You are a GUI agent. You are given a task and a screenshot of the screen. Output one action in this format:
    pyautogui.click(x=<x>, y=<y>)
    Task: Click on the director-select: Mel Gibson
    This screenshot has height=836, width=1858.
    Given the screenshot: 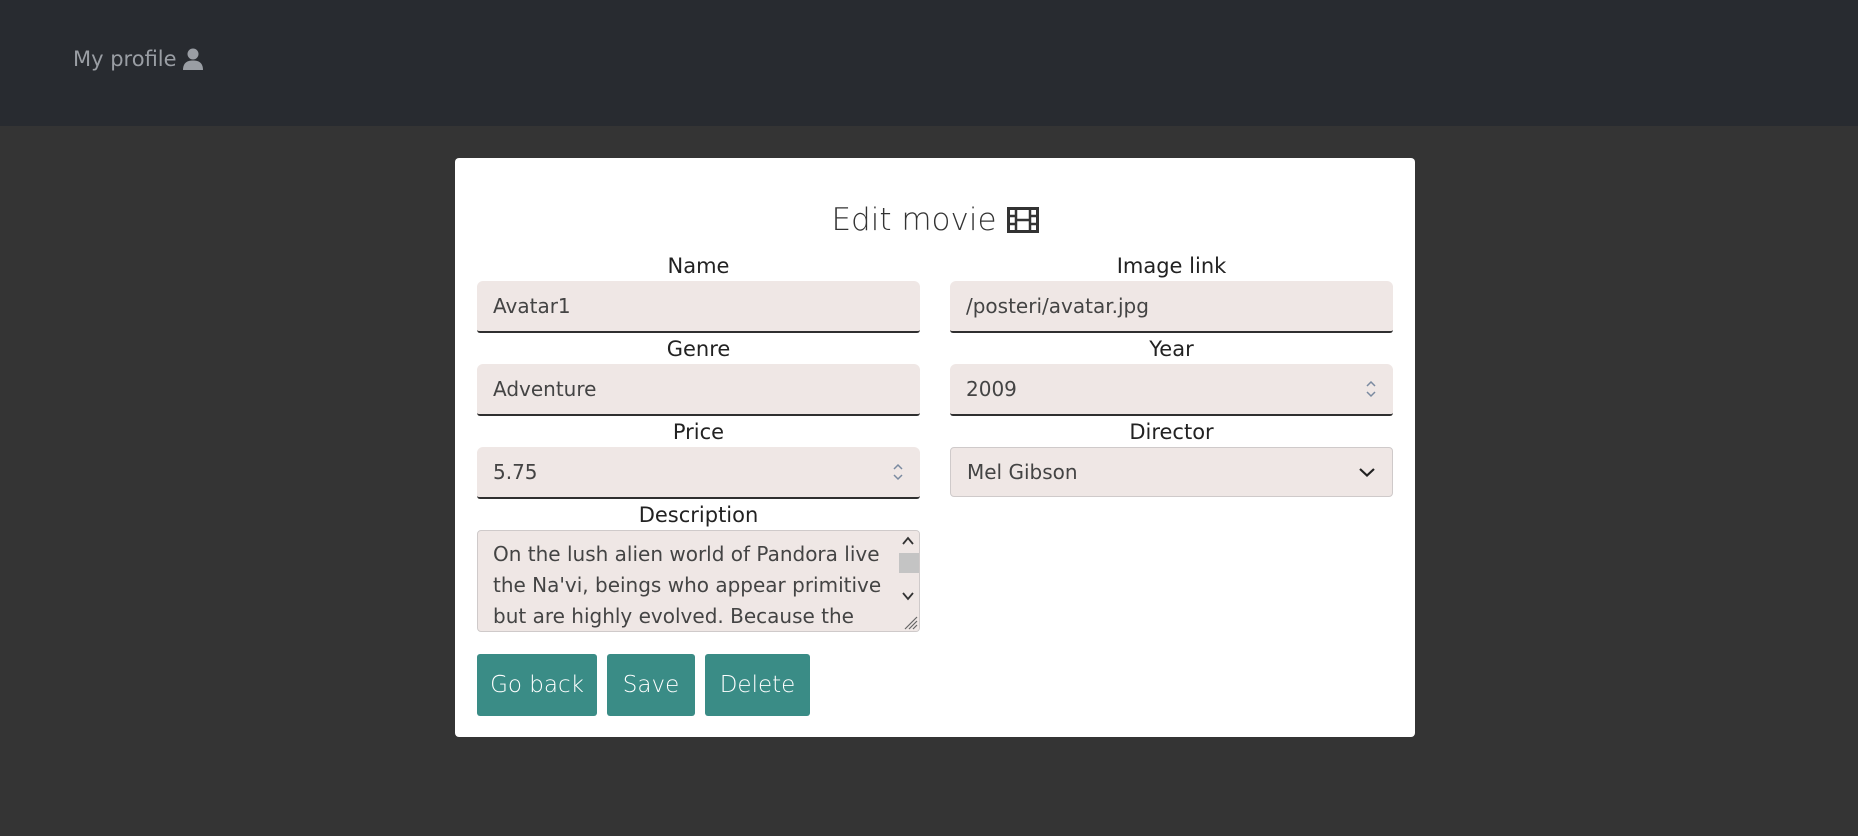 What is the action you would take?
    pyautogui.click(x=1171, y=472)
    